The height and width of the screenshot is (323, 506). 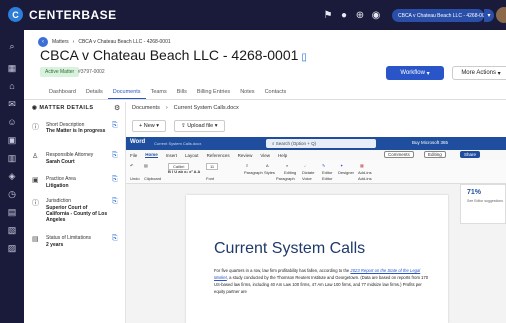 What do you see at coordinates (159, 92) in the screenshot?
I see `tab-teams: Teams` at bounding box center [159, 92].